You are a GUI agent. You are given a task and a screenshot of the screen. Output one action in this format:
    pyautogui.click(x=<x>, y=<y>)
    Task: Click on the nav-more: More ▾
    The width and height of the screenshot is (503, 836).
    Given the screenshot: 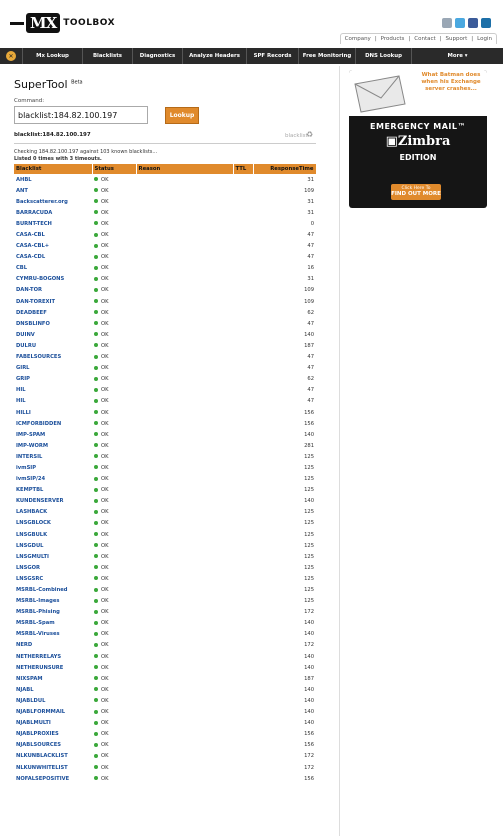 What is the action you would take?
    pyautogui.click(x=457, y=56)
    